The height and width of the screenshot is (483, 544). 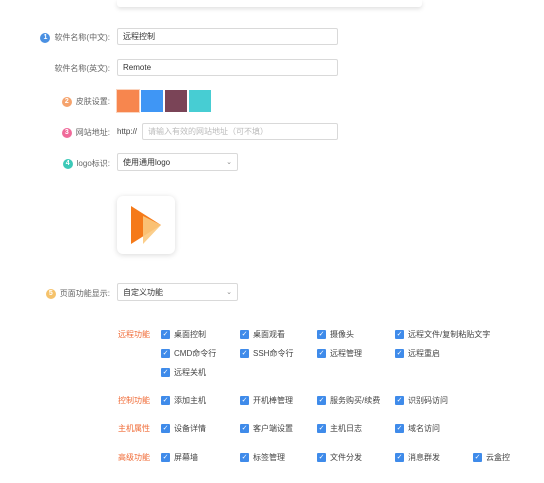 I want to click on website-input: 请输入有效的网站地址（可不填）, so click(x=240, y=131).